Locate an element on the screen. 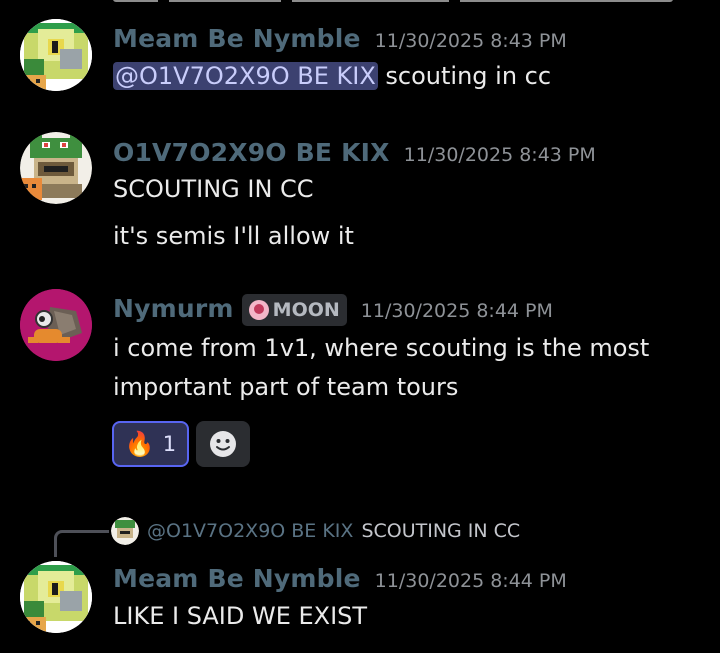 The width and height of the screenshot is (720, 653). message-text: SCOUTING IN CC is located at coordinates (213, 189).